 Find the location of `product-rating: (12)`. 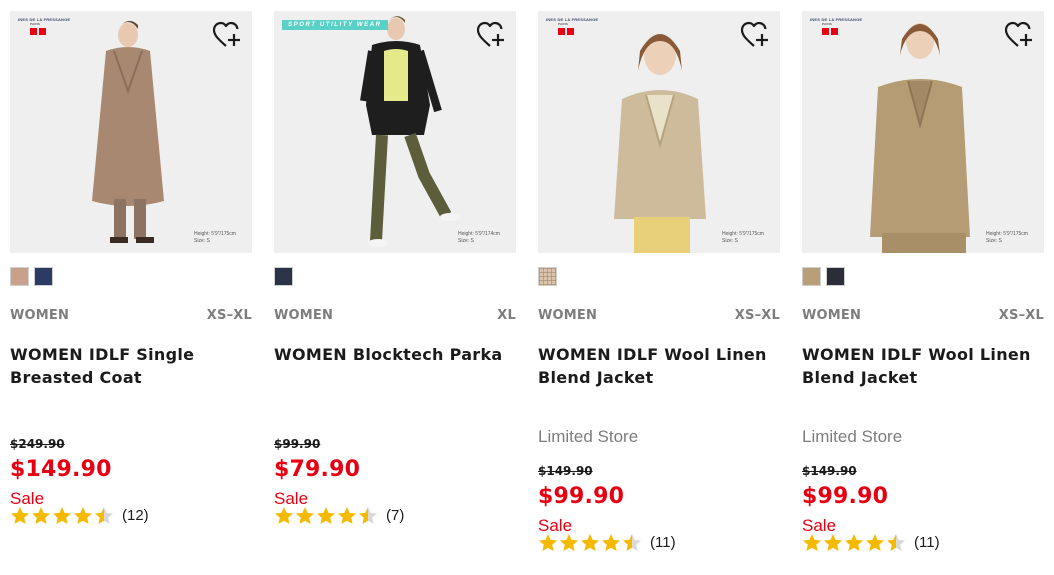

product-rating: (12) is located at coordinates (79, 515).